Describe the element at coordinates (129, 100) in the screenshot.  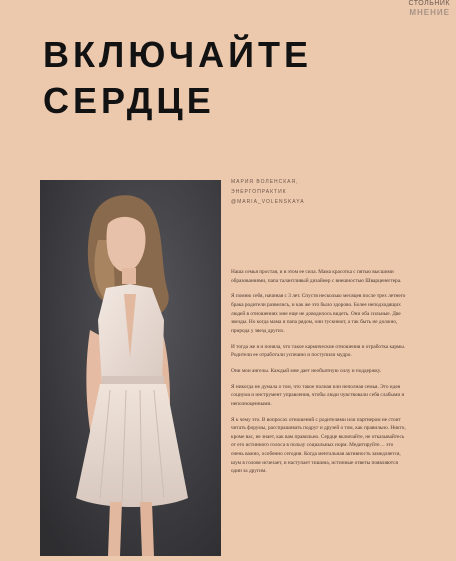
I see `headline-line-2: СЕРДЦЕ` at that location.